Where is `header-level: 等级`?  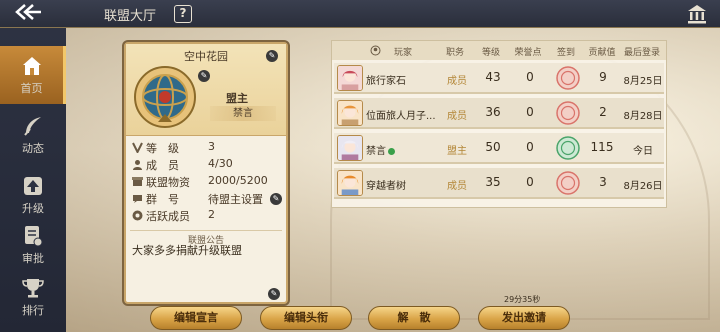 header-level: 等级 is located at coordinates (490, 53).